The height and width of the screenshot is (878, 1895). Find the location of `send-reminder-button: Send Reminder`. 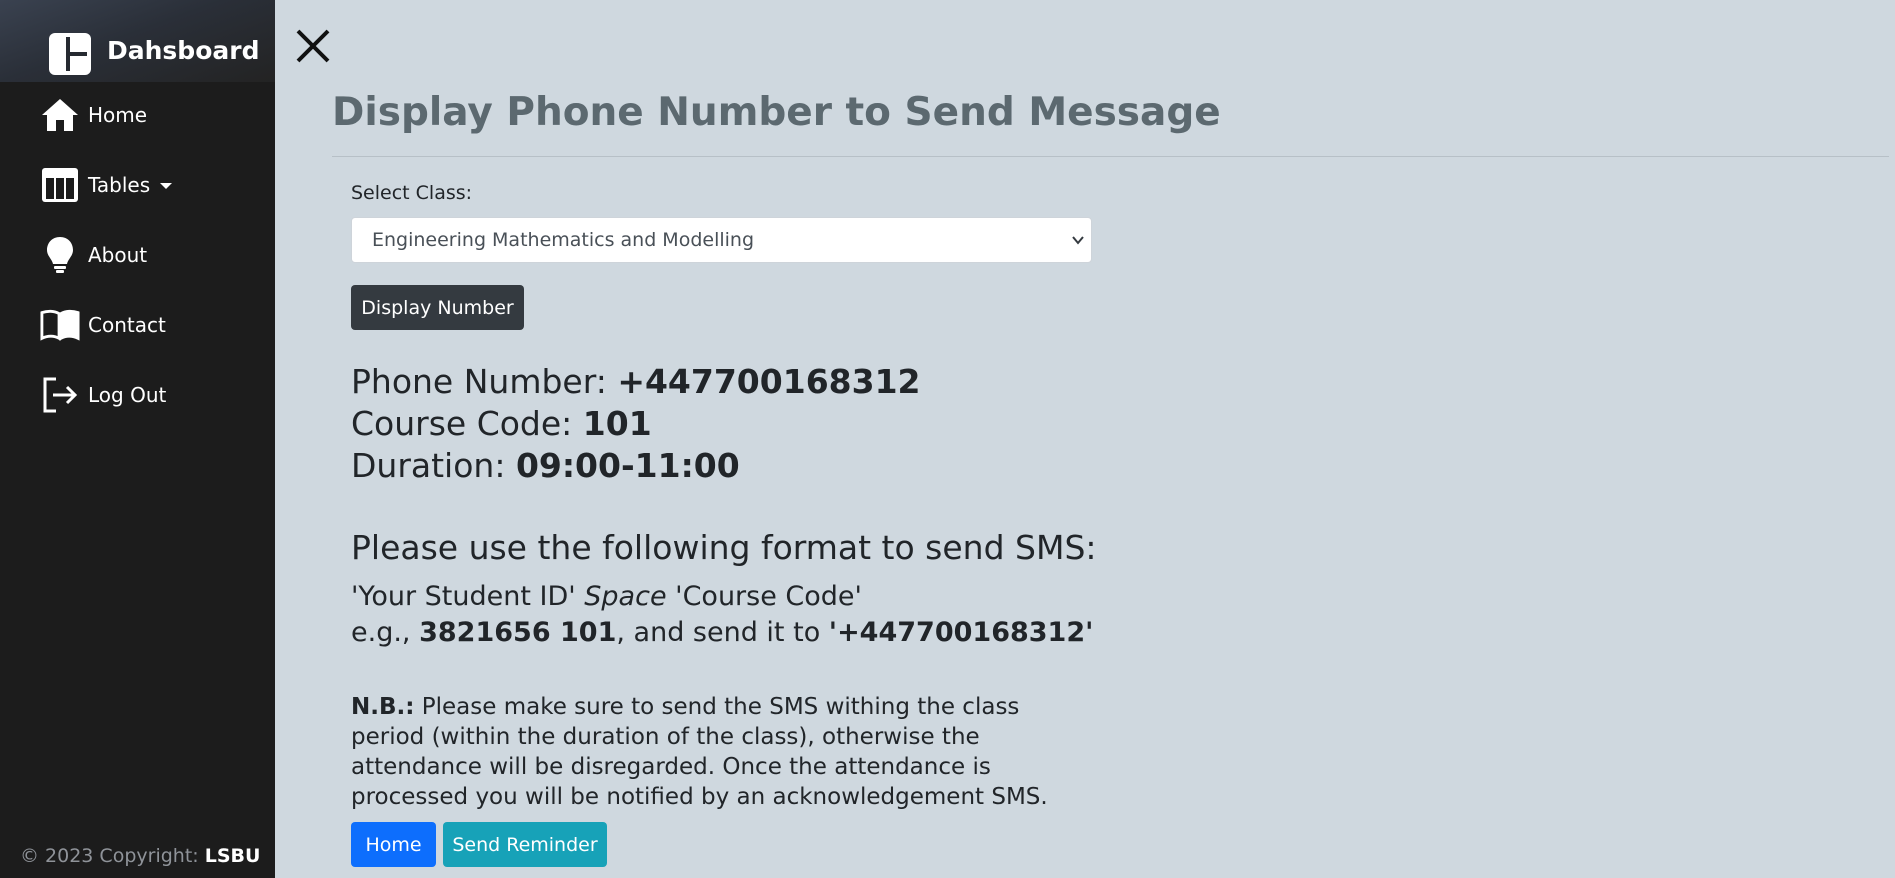

send-reminder-button: Send Reminder is located at coordinates (525, 844).